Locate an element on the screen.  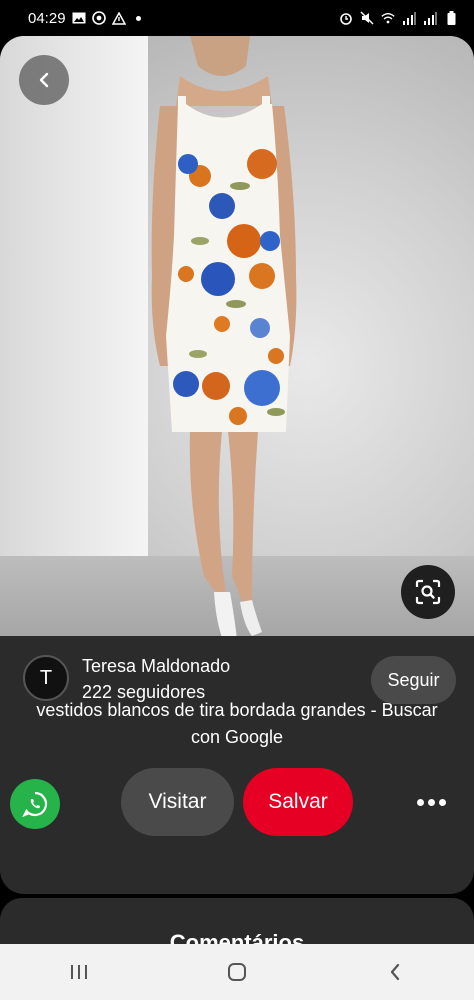
avatar: T is located at coordinates (46, 678).